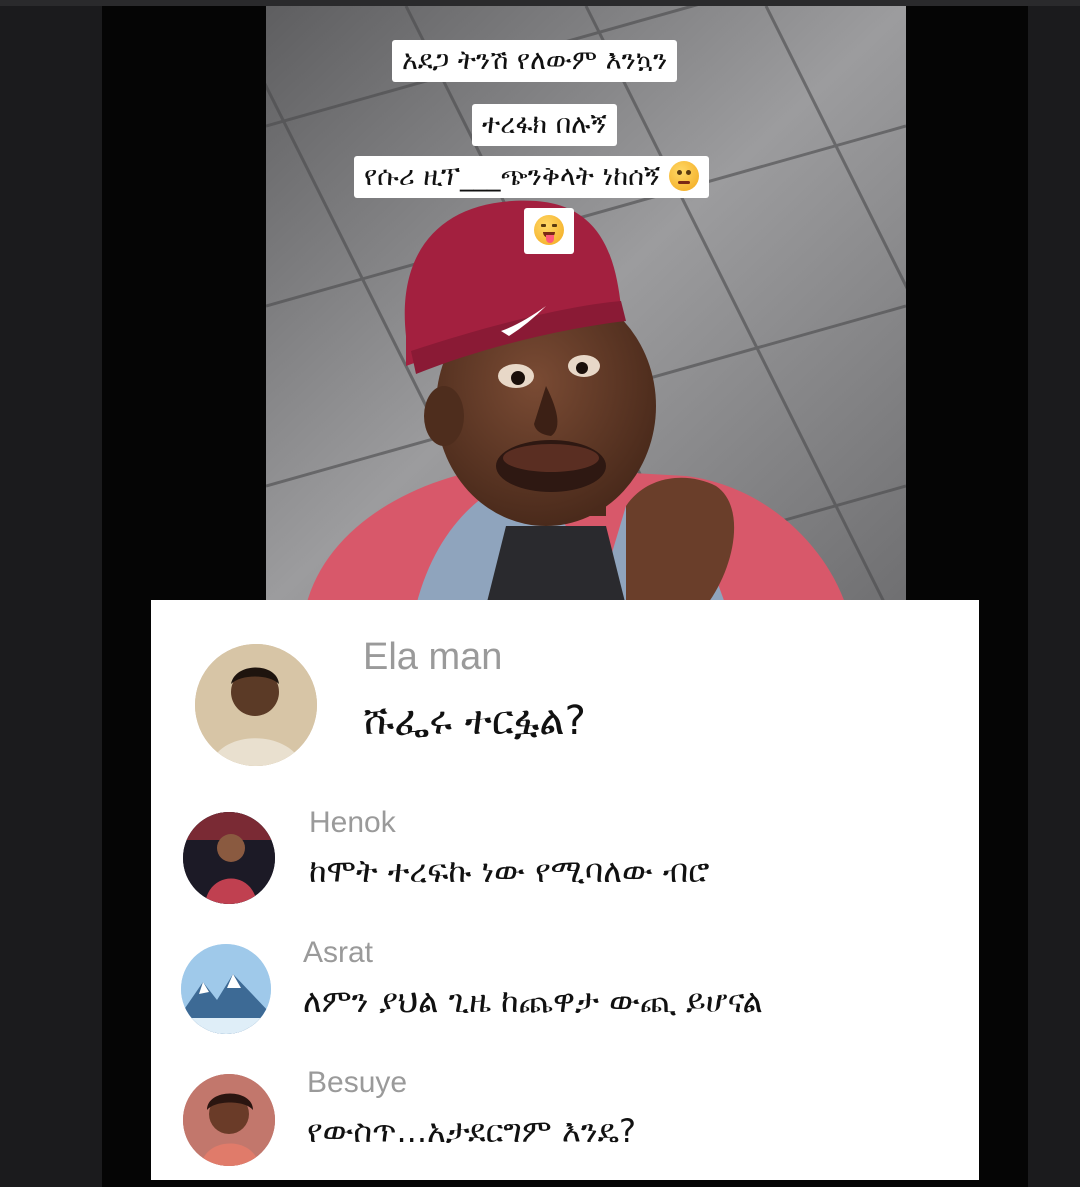 The height and width of the screenshot is (1187, 1080). I want to click on comment-username: Ela man, so click(432, 657).